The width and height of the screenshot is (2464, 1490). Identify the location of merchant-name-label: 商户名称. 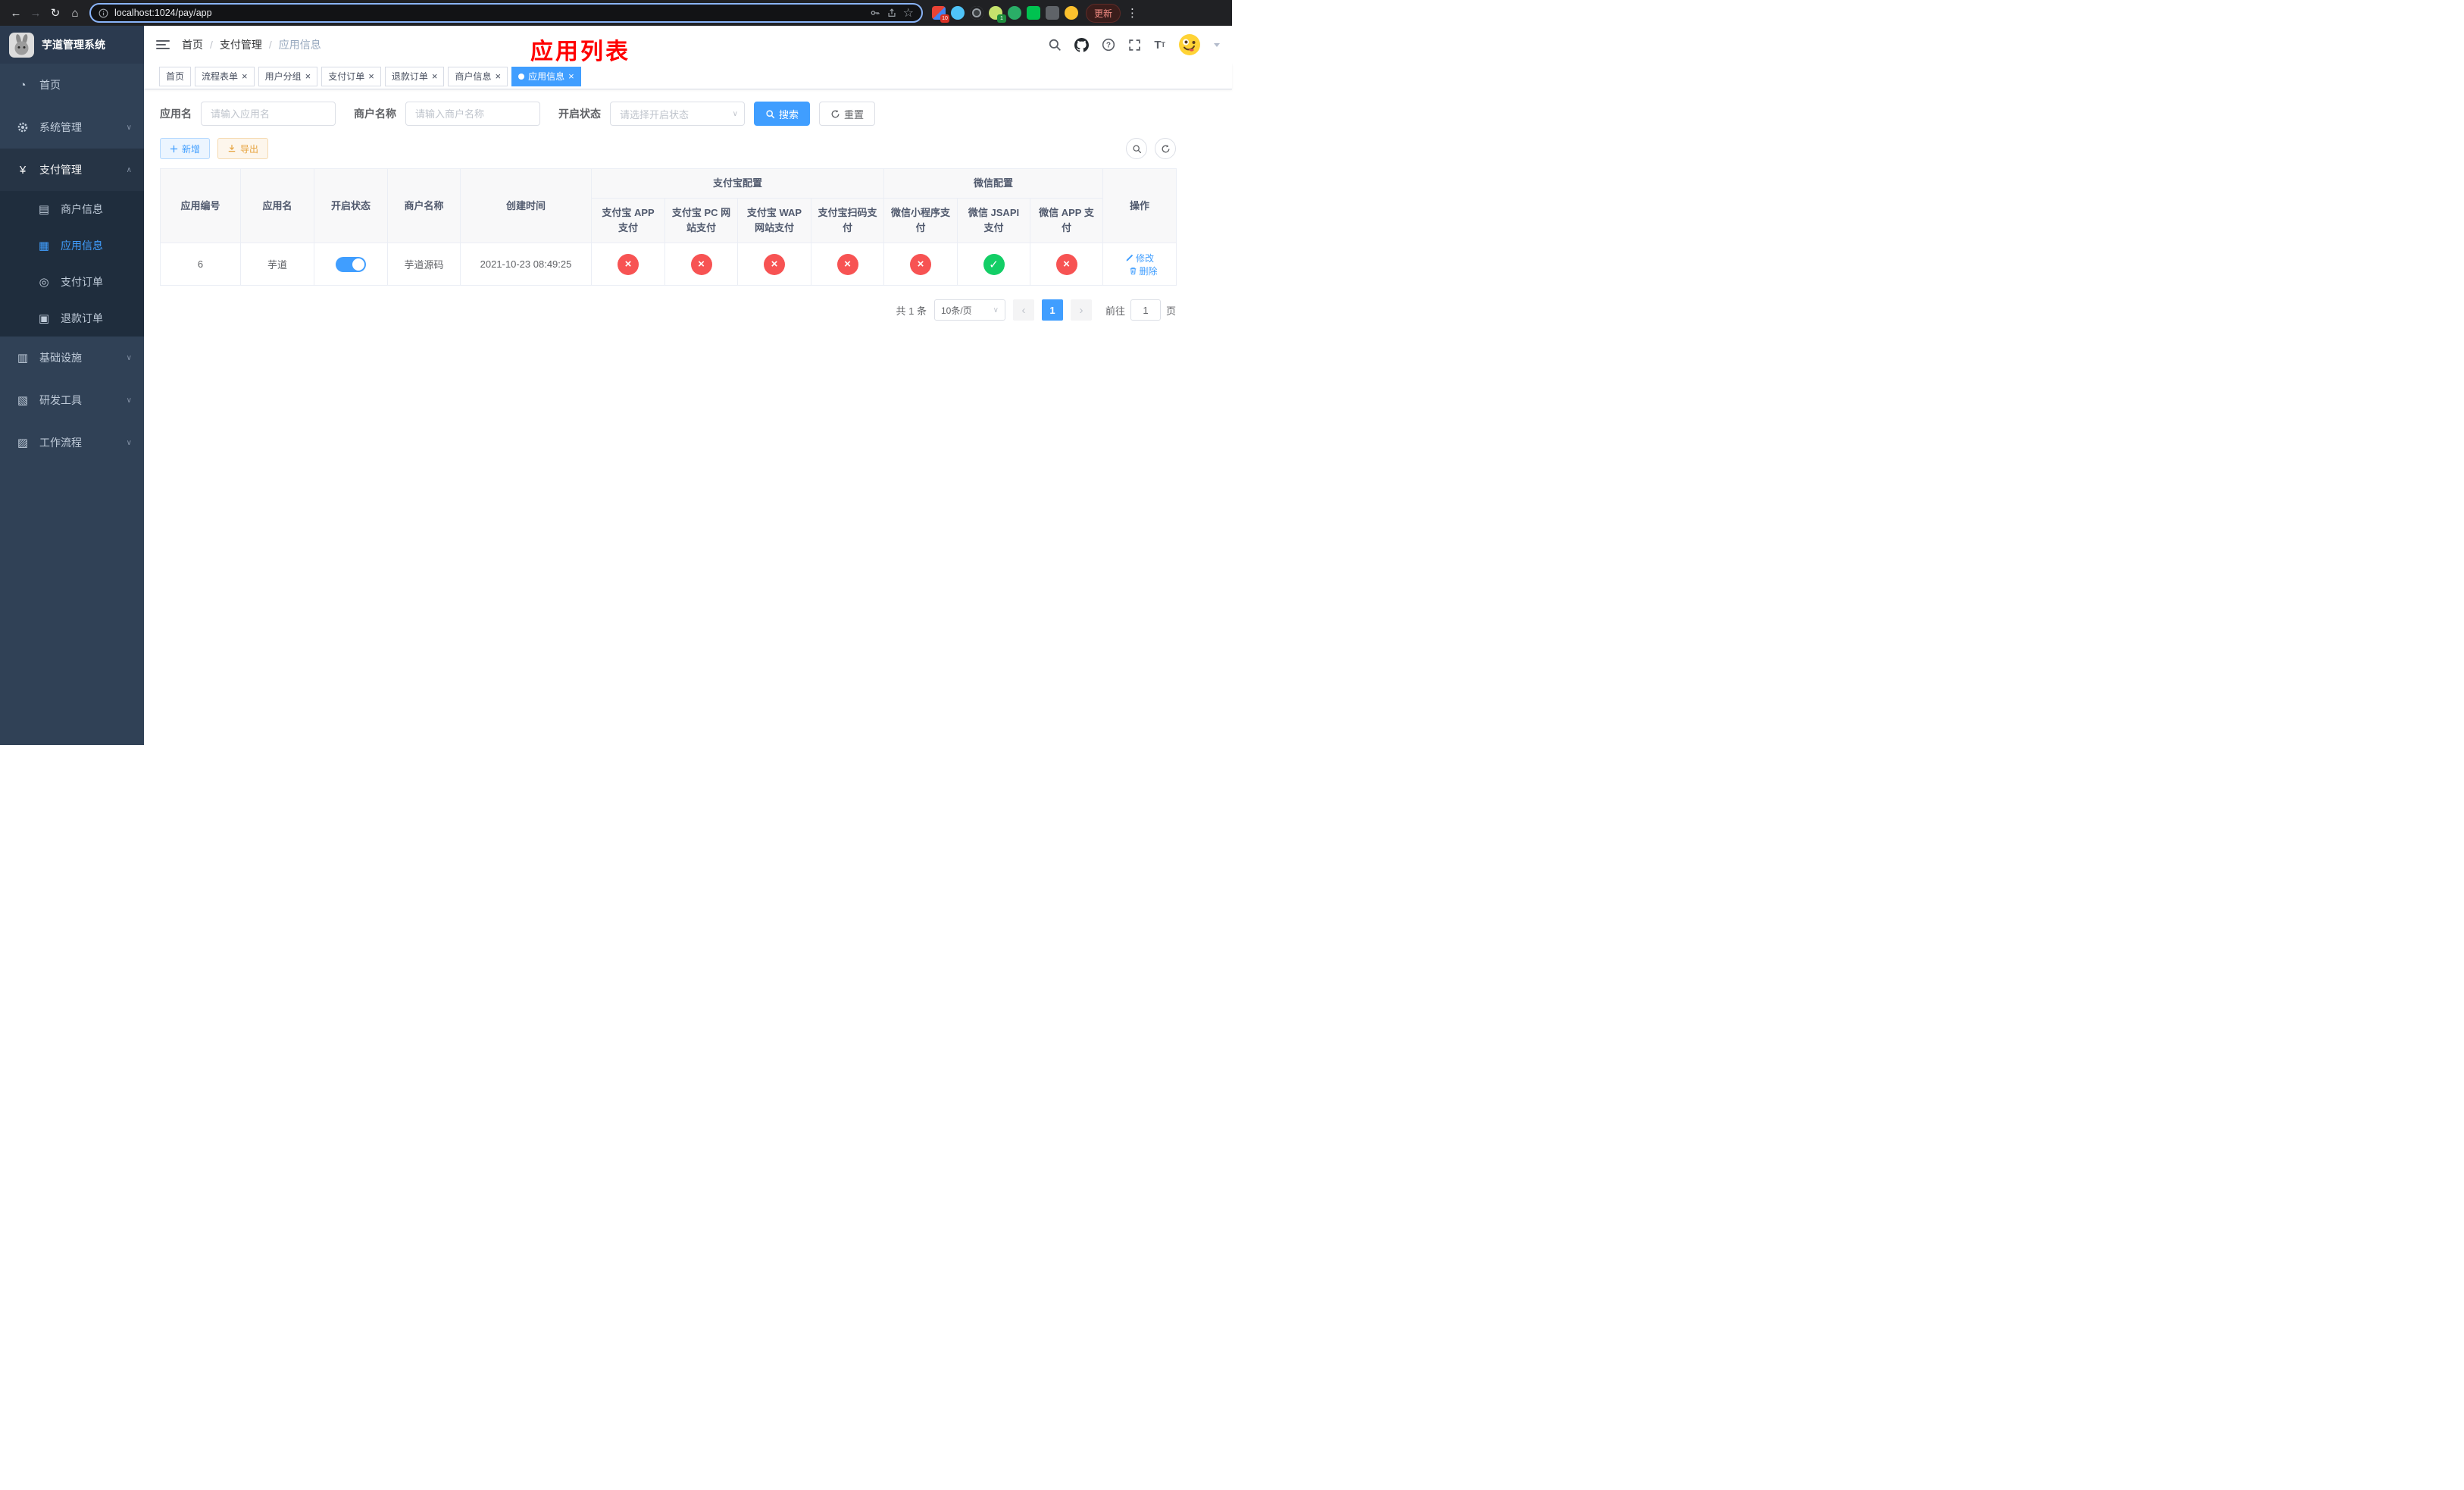
(375, 114).